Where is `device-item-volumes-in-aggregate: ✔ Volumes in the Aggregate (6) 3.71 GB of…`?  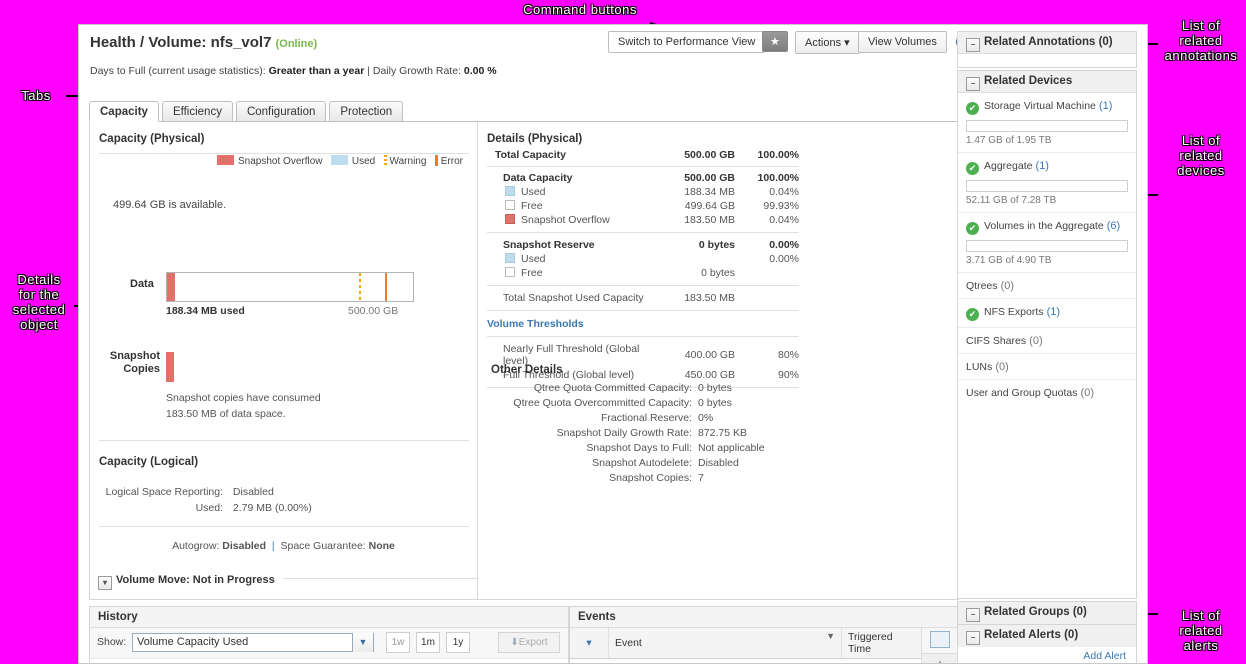 device-item-volumes-in-aggregate: ✔ Volumes in the Aggregate (6) 3.71 GB of… is located at coordinates (1047, 243).